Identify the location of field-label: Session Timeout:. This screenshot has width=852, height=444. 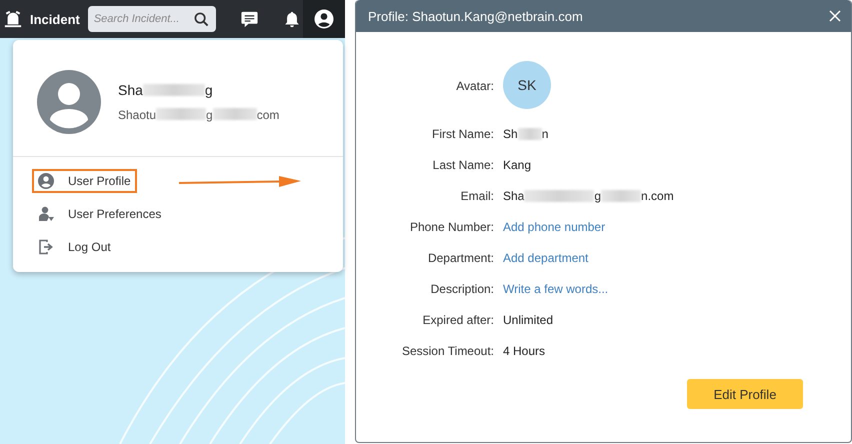
(448, 351).